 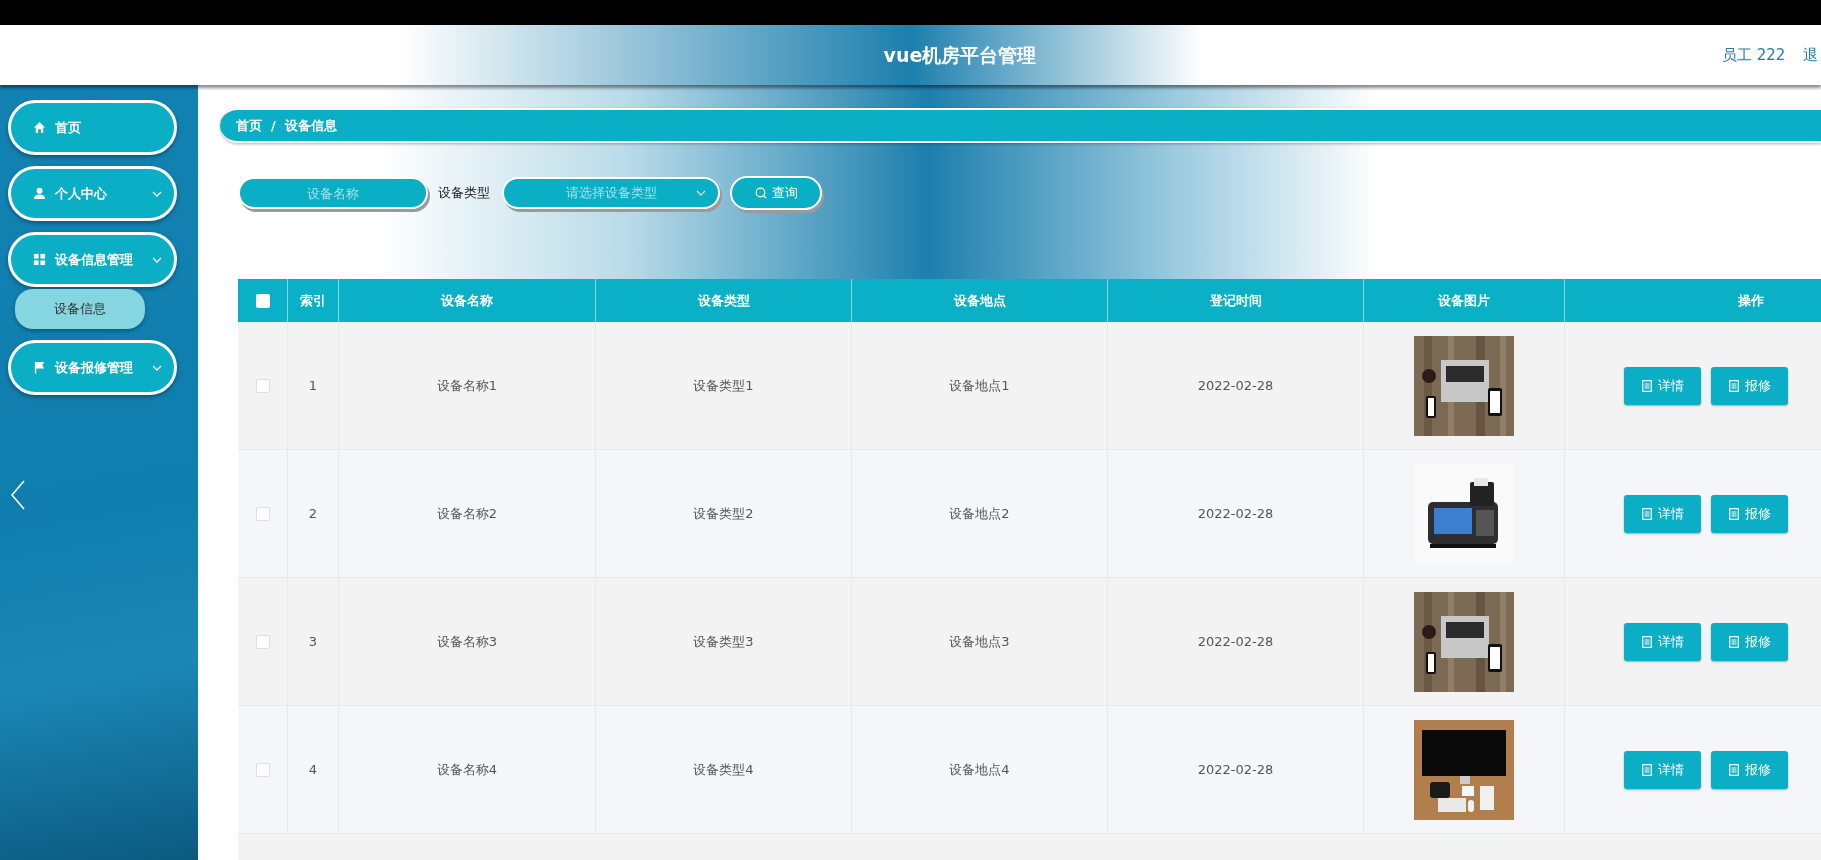 I want to click on type-select: 请选择设备类型, so click(x=611, y=193).